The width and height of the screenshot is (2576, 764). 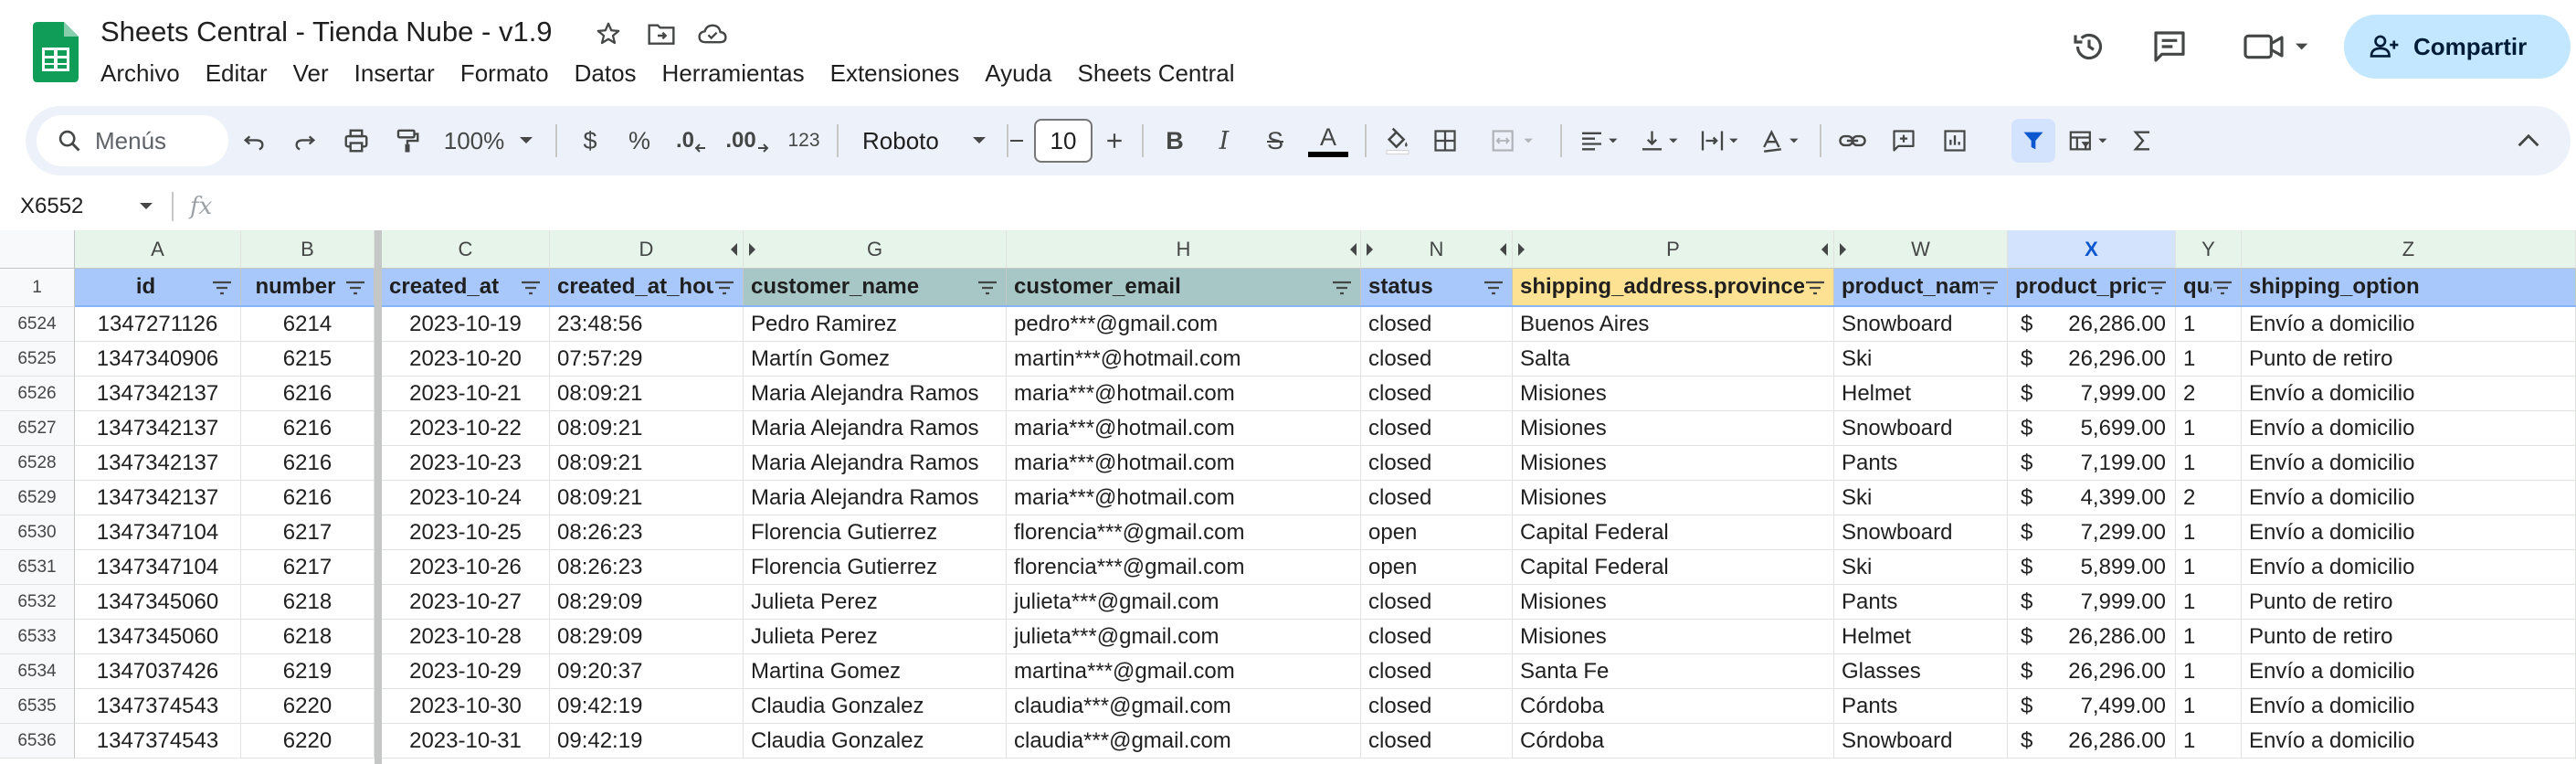 What do you see at coordinates (158, 249) in the screenshot?
I see `column-header-a: A` at bounding box center [158, 249].